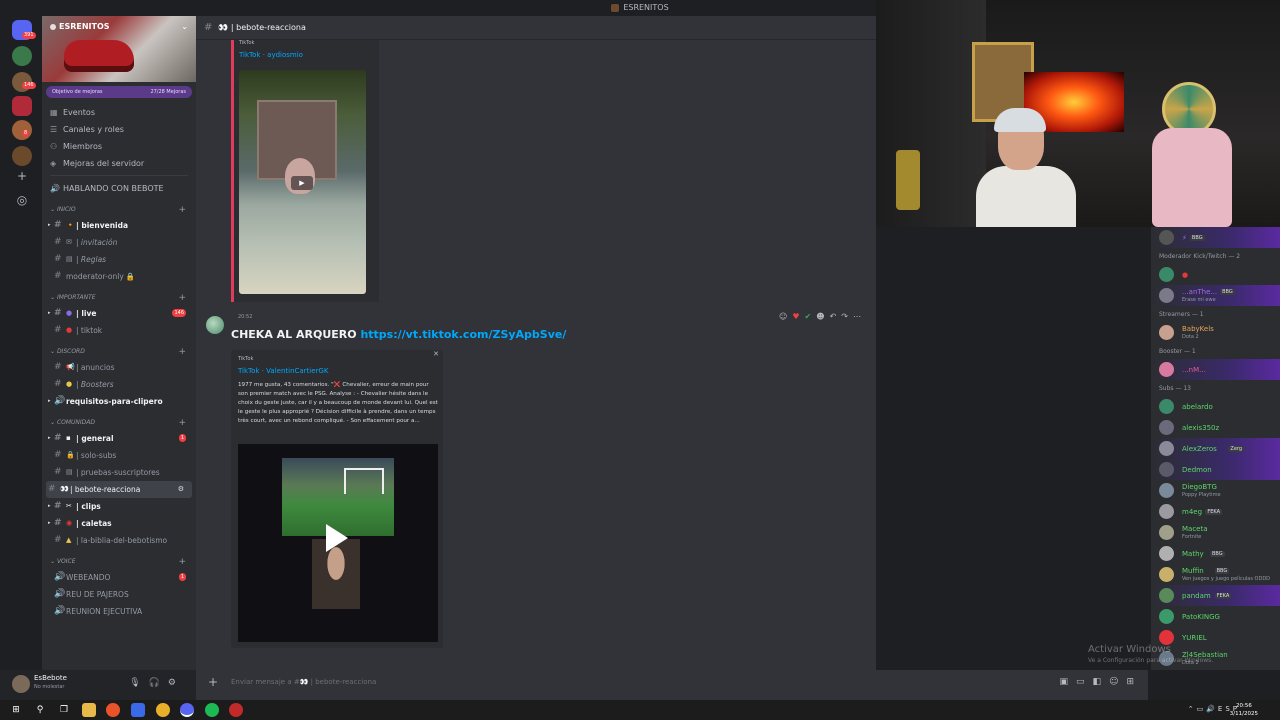 Image resolution: width=1280 pixels, height=720 pixels. Describe the element at coordinates (119, 225) in the screenshot. I see `channel-bienvenida: ▸ # 🔸 | bienvenida` at that location.